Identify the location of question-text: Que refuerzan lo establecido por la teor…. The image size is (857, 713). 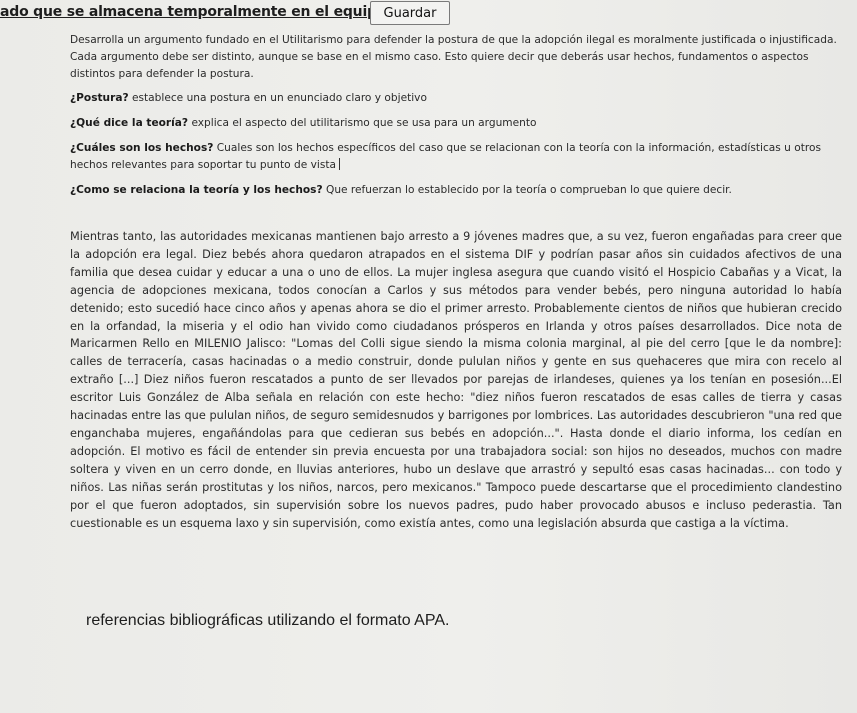
(527, 190).